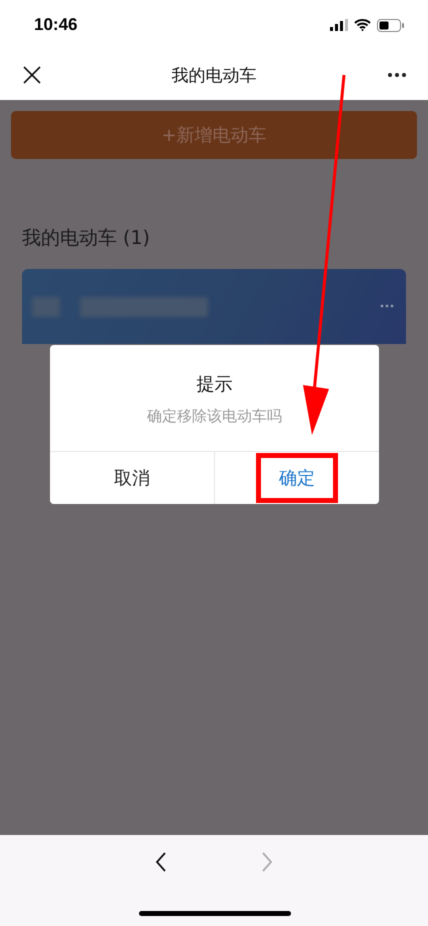 This screenshot has width=428, height=926. What do you see at coordinates (56, 25) in the screenshot?
I see `status-time: 10:46` at bounding box center [56, 25].